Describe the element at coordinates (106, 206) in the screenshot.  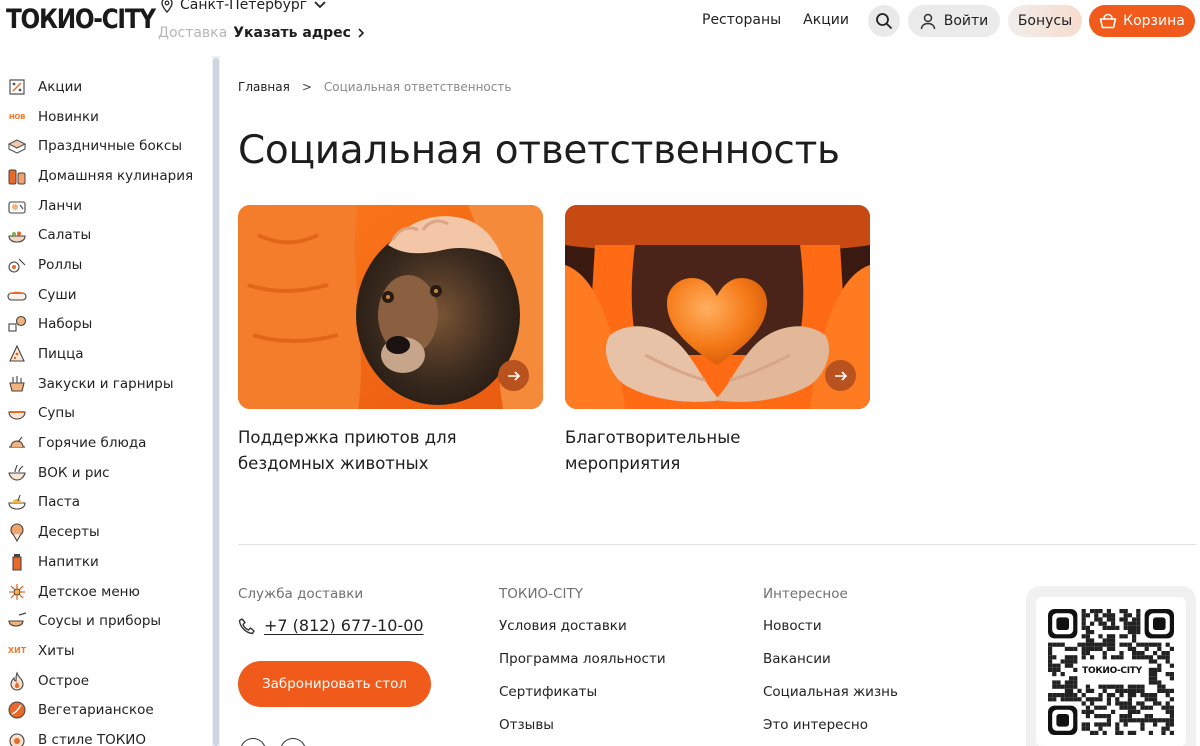
I see `sidebar-item-lunches: Ланчи` at that location.